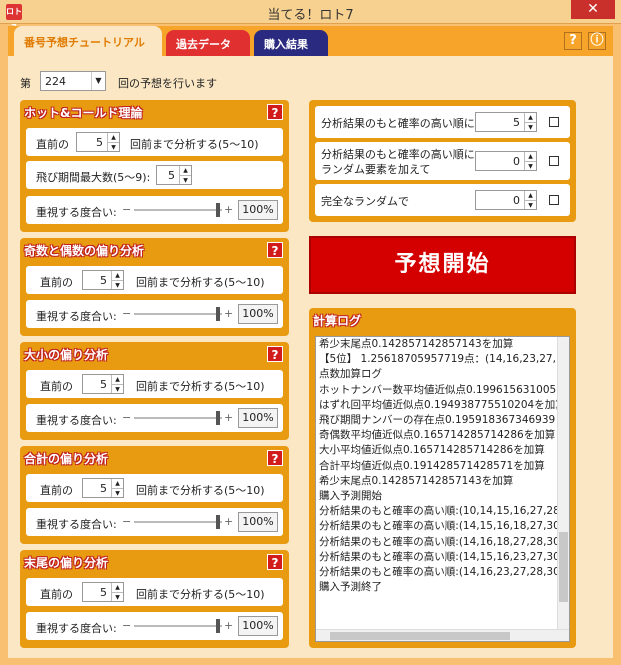 The height and width of the screenshot is (665, 621). Describe the element at coordinates (439, 556) in the screenshot. I see `log-line: 分析結果のもと確率の高い順:(14,15,16,23,27,30` at that location.